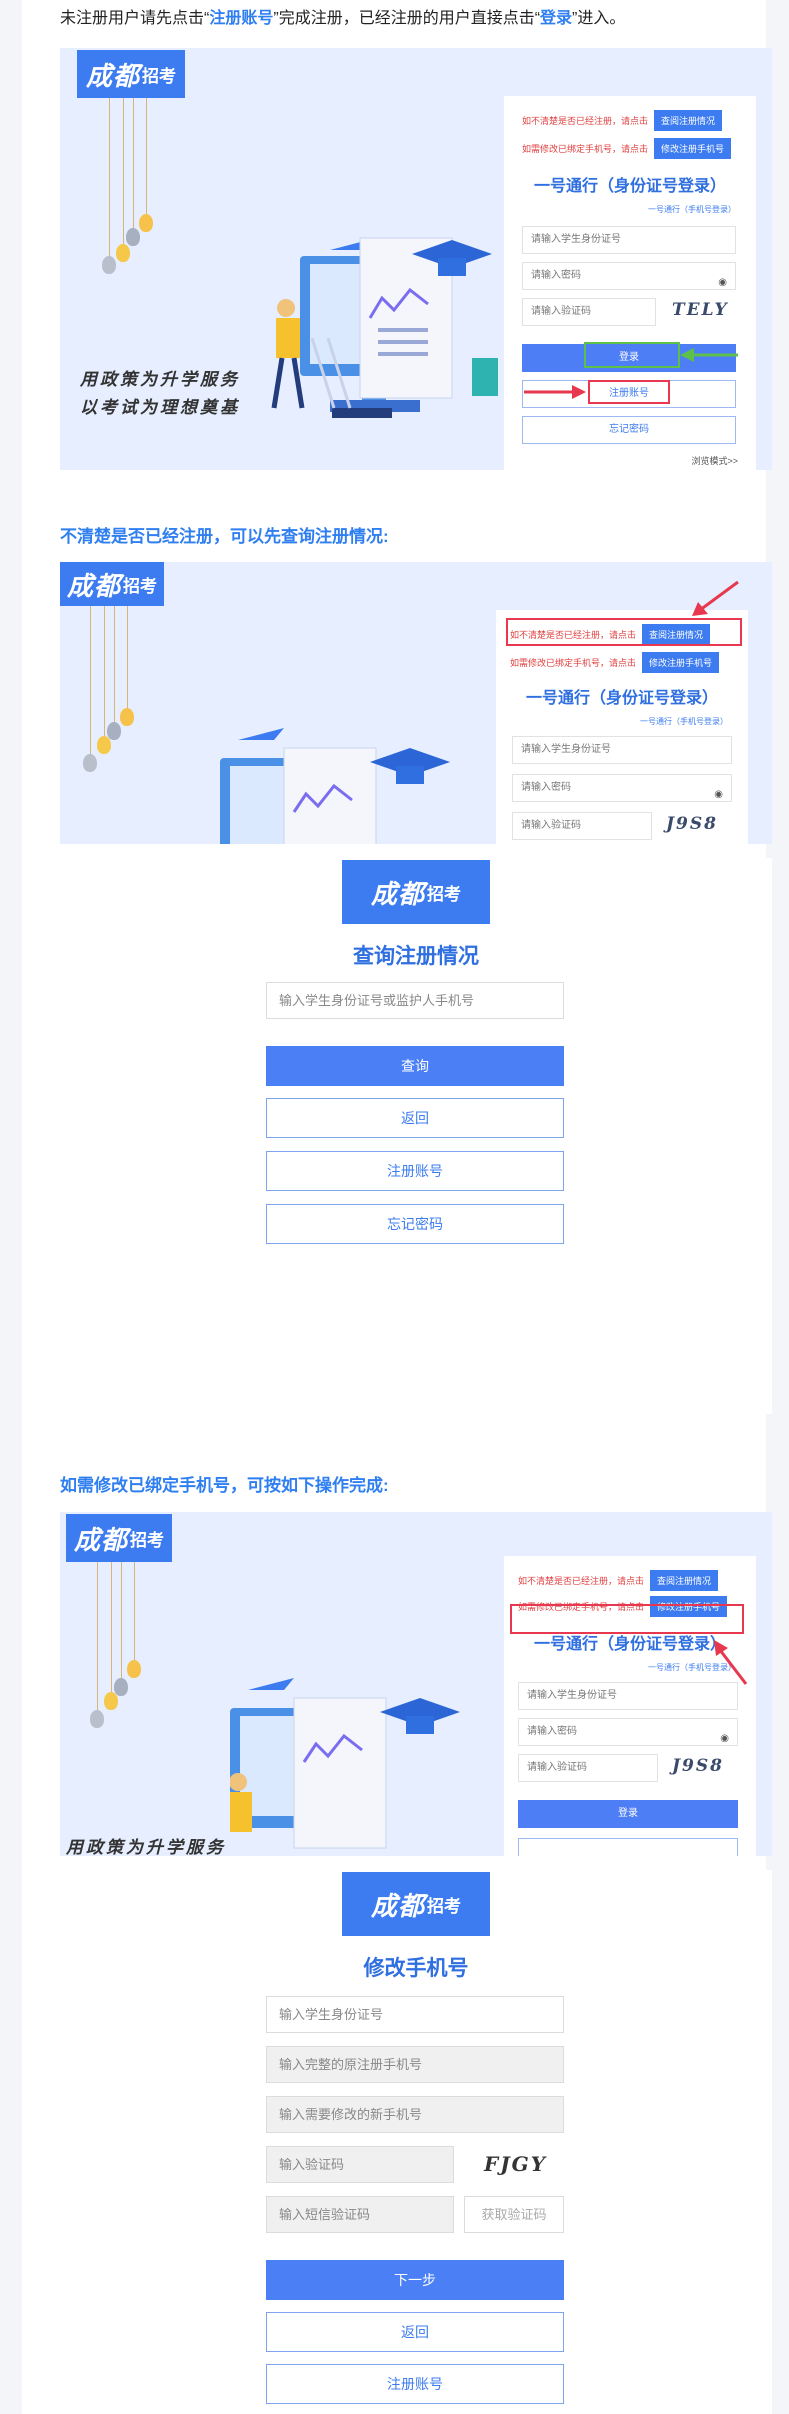  I want to click on login-highlight-box, so click(632, 355).